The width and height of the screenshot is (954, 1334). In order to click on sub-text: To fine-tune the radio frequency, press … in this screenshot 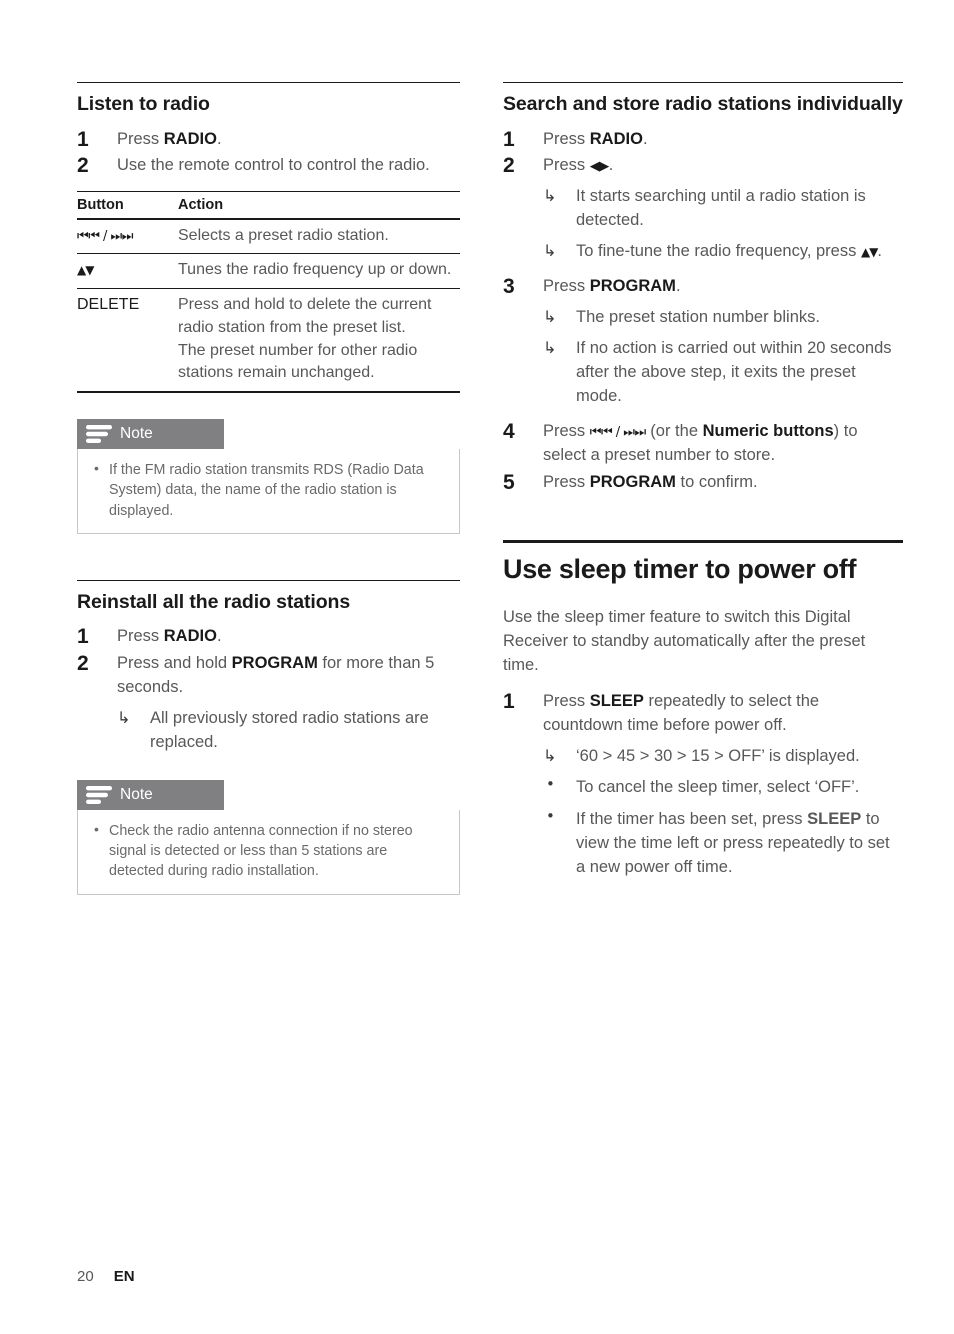, I will do `click(729, 251)`.